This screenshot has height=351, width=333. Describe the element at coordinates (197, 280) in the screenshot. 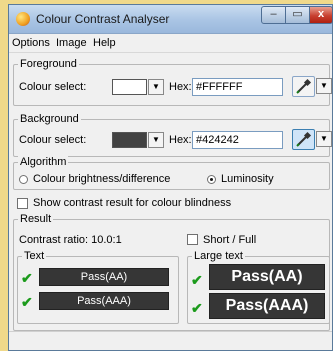

I see `large-text-aa-tick-icon: ✔` at that location.